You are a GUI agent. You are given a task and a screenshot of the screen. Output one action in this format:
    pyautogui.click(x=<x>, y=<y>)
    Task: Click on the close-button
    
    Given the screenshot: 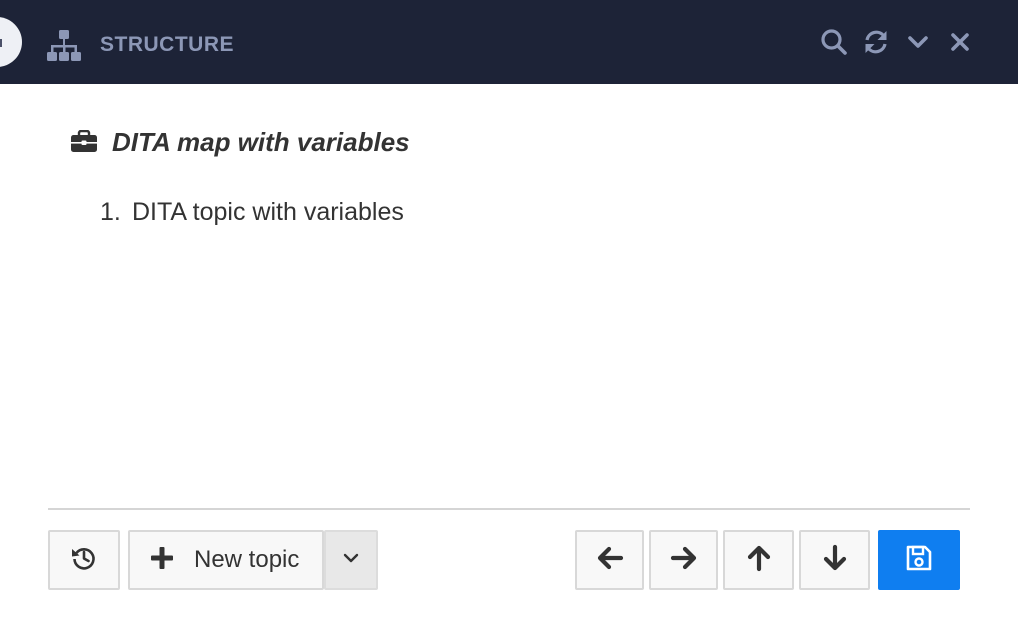 What is the action you would take?
    pyautogui.click(x=960, y=42)
    